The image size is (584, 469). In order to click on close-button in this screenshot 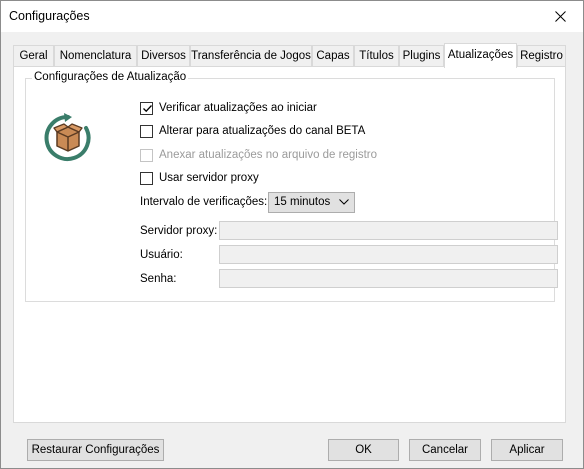, I will do `click(560, 16)`.